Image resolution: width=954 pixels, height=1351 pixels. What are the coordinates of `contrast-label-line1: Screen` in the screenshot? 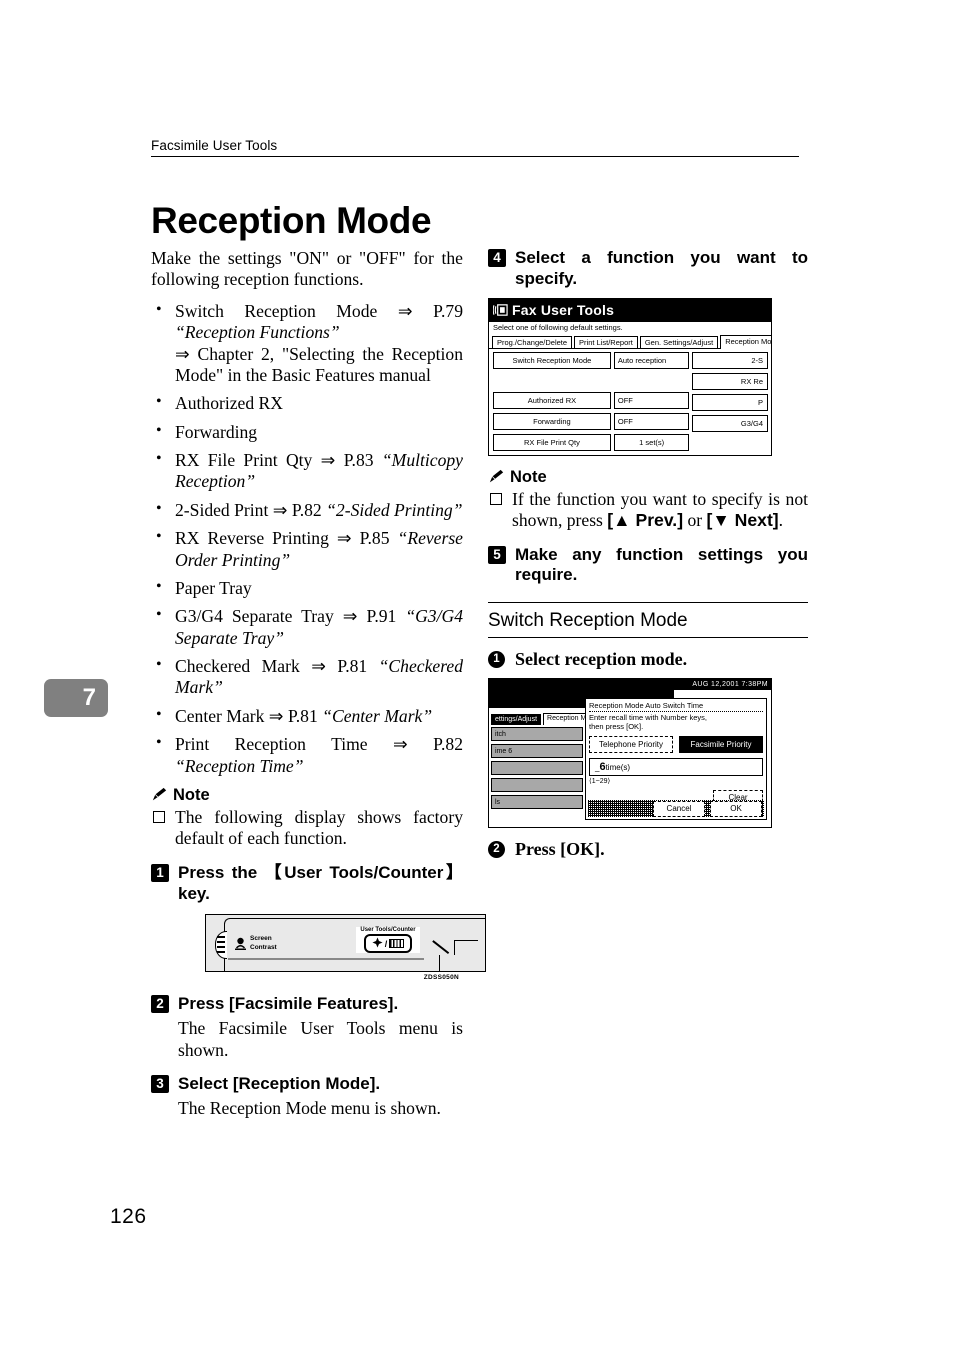 It's located at (261, 939).